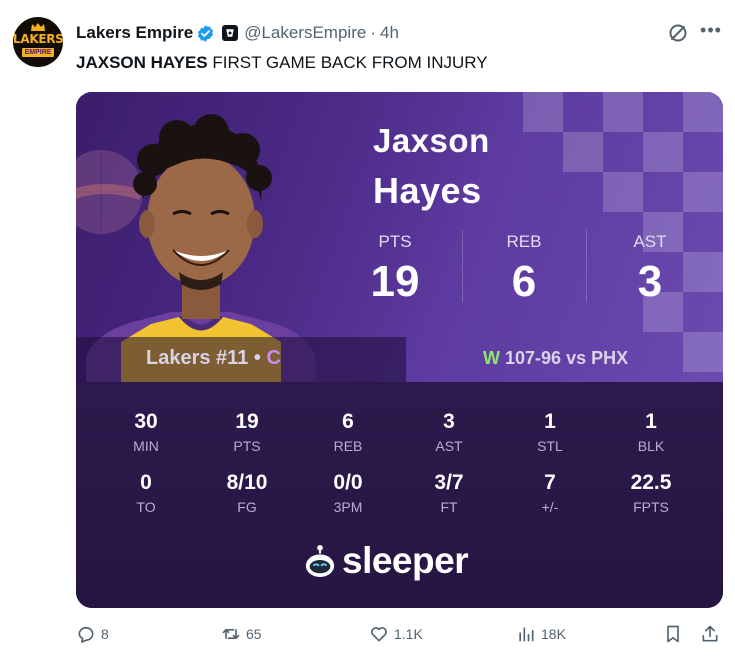 This screenshot has height=660, width=735. I want to click on big-stat-value: 3, so click(650, 281).